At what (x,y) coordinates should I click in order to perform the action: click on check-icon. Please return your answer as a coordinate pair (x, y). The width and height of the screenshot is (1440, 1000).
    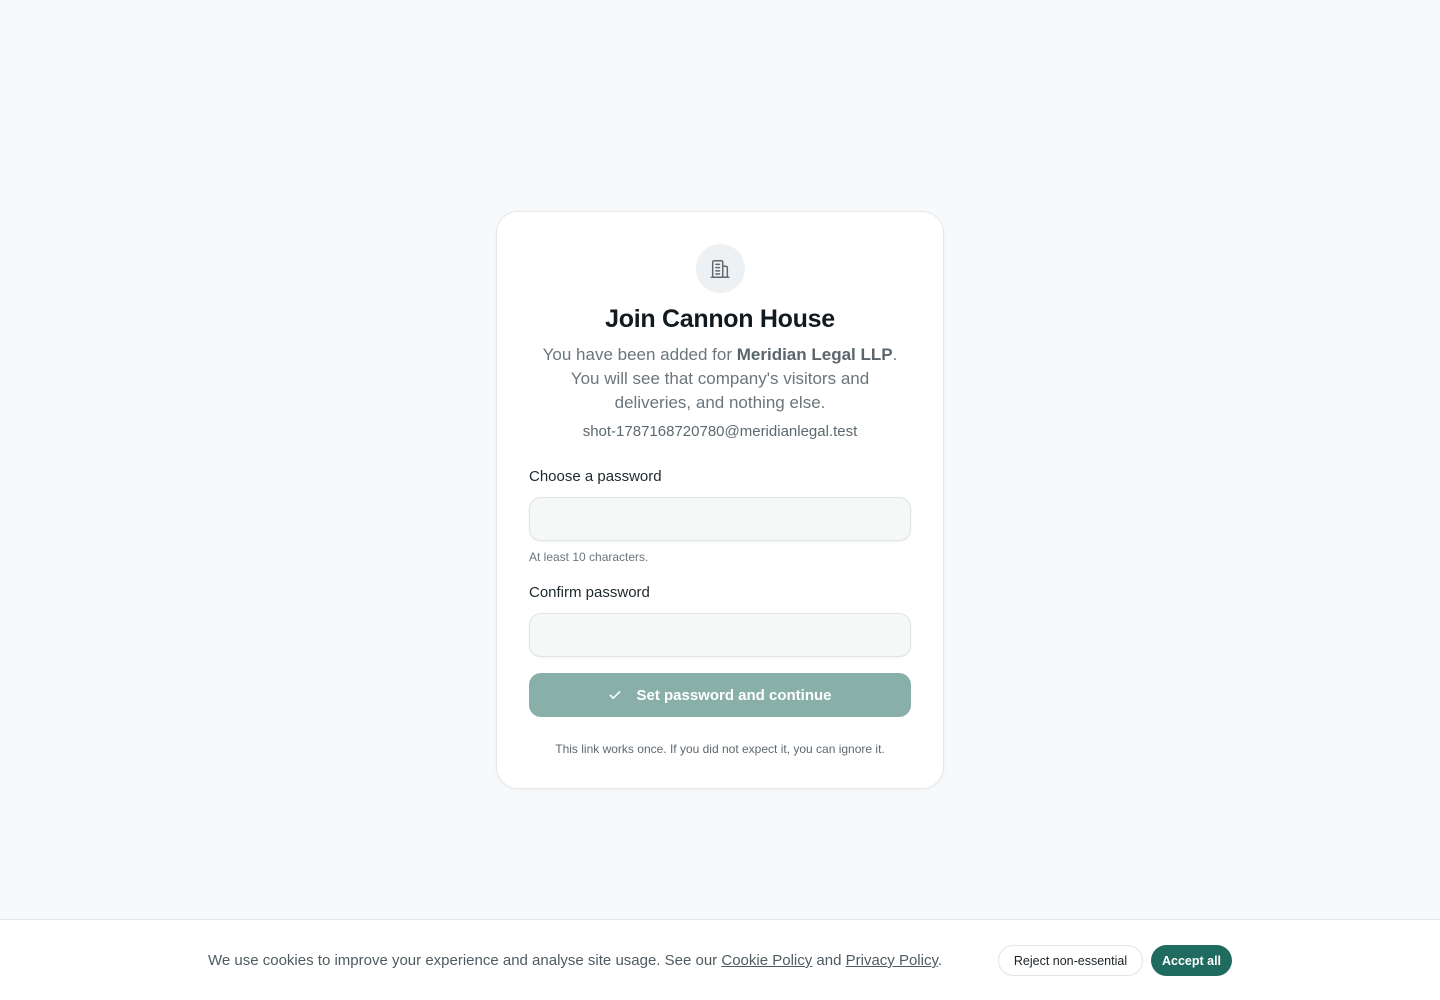
    Looking at the image, I should click on (615, 695).